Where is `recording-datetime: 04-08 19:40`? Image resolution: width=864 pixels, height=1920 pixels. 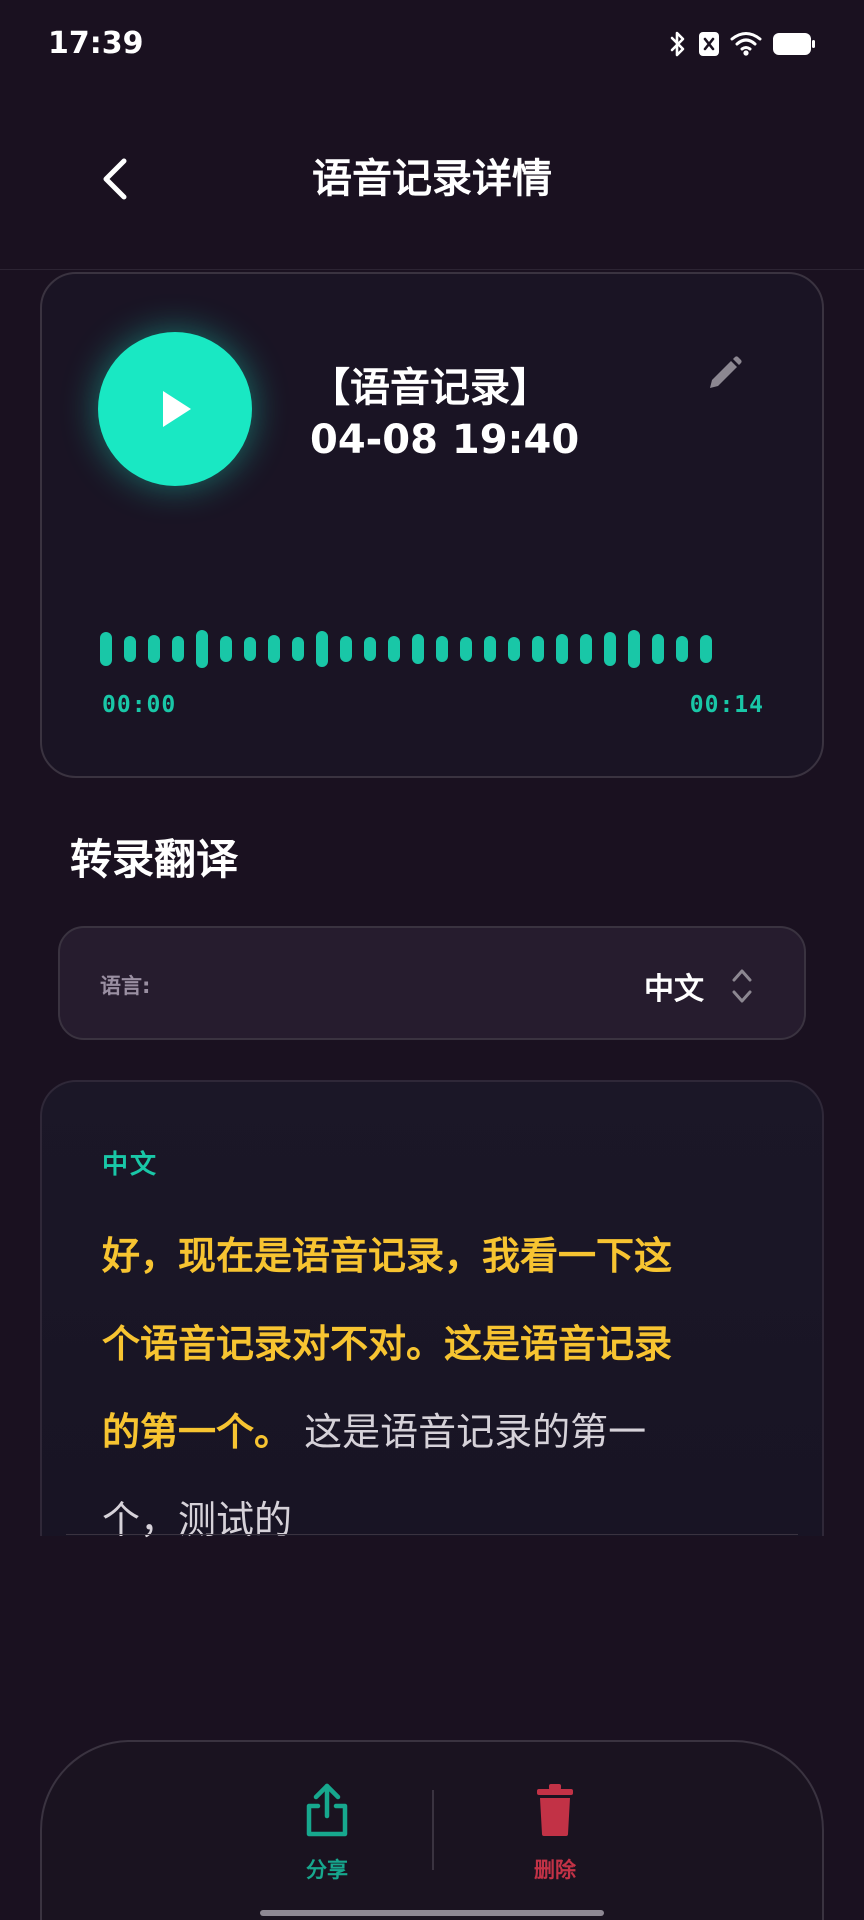 recording-datetime: 04-08 19:40 is located at coordinates (445, 440).